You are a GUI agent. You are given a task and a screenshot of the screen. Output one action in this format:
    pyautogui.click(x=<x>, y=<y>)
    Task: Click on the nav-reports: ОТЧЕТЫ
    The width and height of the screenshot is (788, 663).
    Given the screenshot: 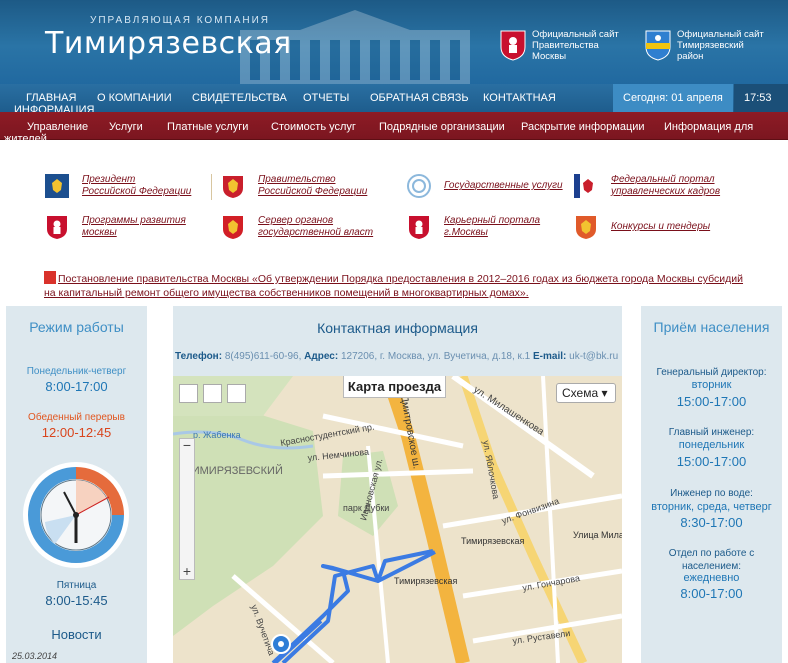 What is the action you would take?
    pyautogui.click(x=326, y=98)
    